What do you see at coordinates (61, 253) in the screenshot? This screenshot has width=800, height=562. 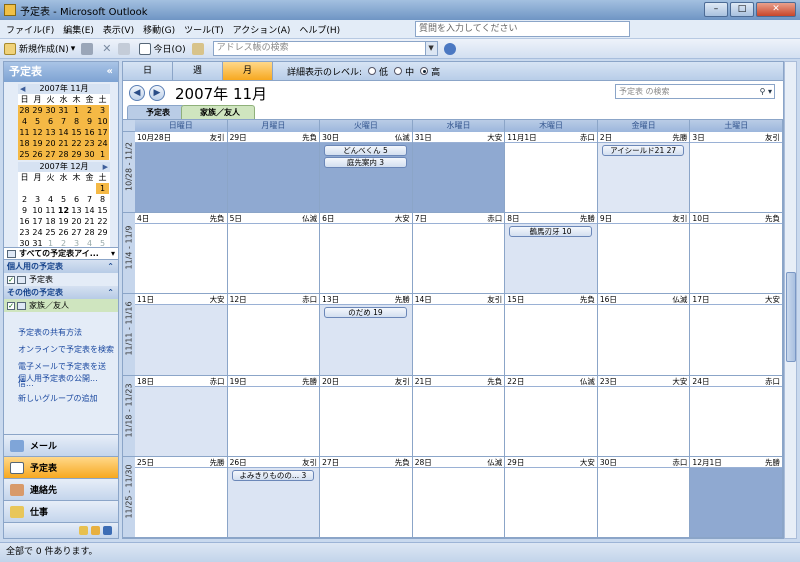 I see `all-calendars-dropdown: すべての予定表アイ... ▾` at bounding box center [61, 253].